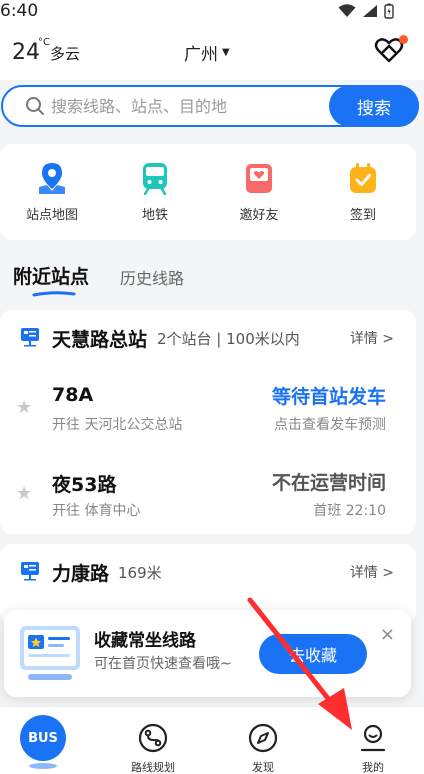 The width and height of the screenshot is (424, 774). I want to click on go-favorite-button: 去收藏, so click(313, 654).